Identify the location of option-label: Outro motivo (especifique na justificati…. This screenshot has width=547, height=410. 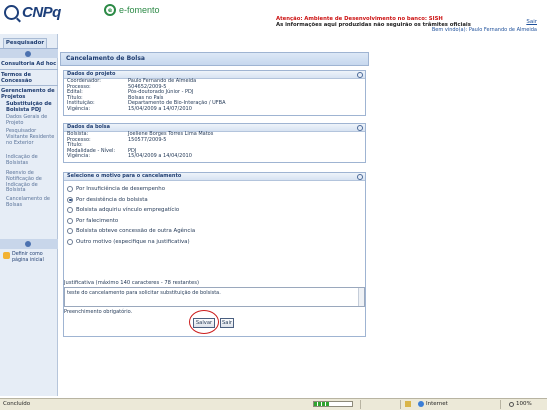
(133, 241).